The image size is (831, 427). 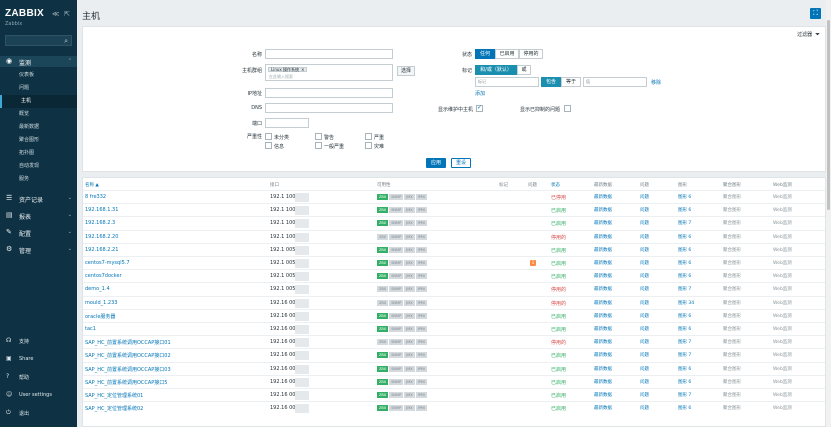 What do you see at coordinates (38, 359) in the screenshot?
I see `sidebar-share: ▣ Share` at bounding box center [38, 359].